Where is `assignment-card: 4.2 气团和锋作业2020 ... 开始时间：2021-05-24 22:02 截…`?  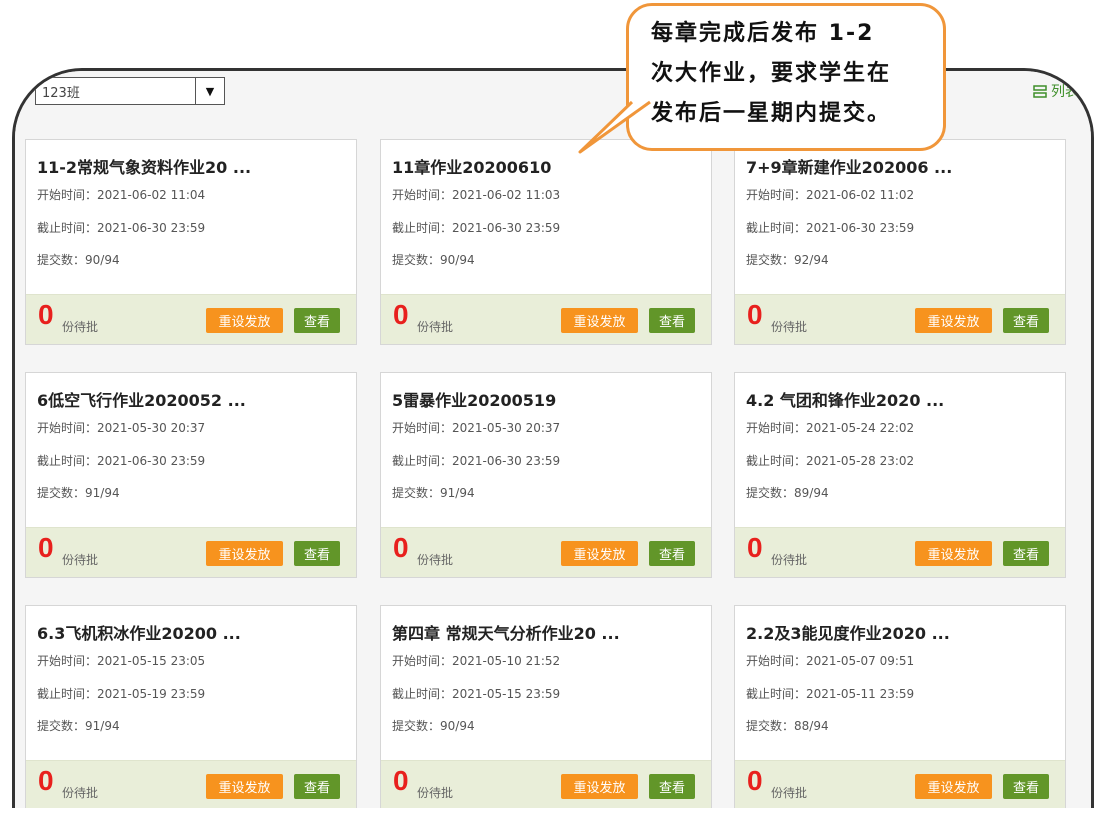 assignment-card: 4.2 气团和锋作业2020 ... 开始时间：2021-05-24 22:02 截… is located at coordinates (900, 475).